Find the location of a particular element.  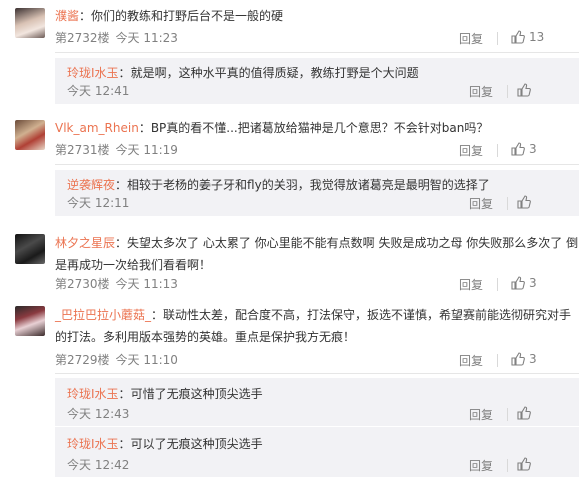

comment-actions: 回复 13 is located at coordinates (519, 39).